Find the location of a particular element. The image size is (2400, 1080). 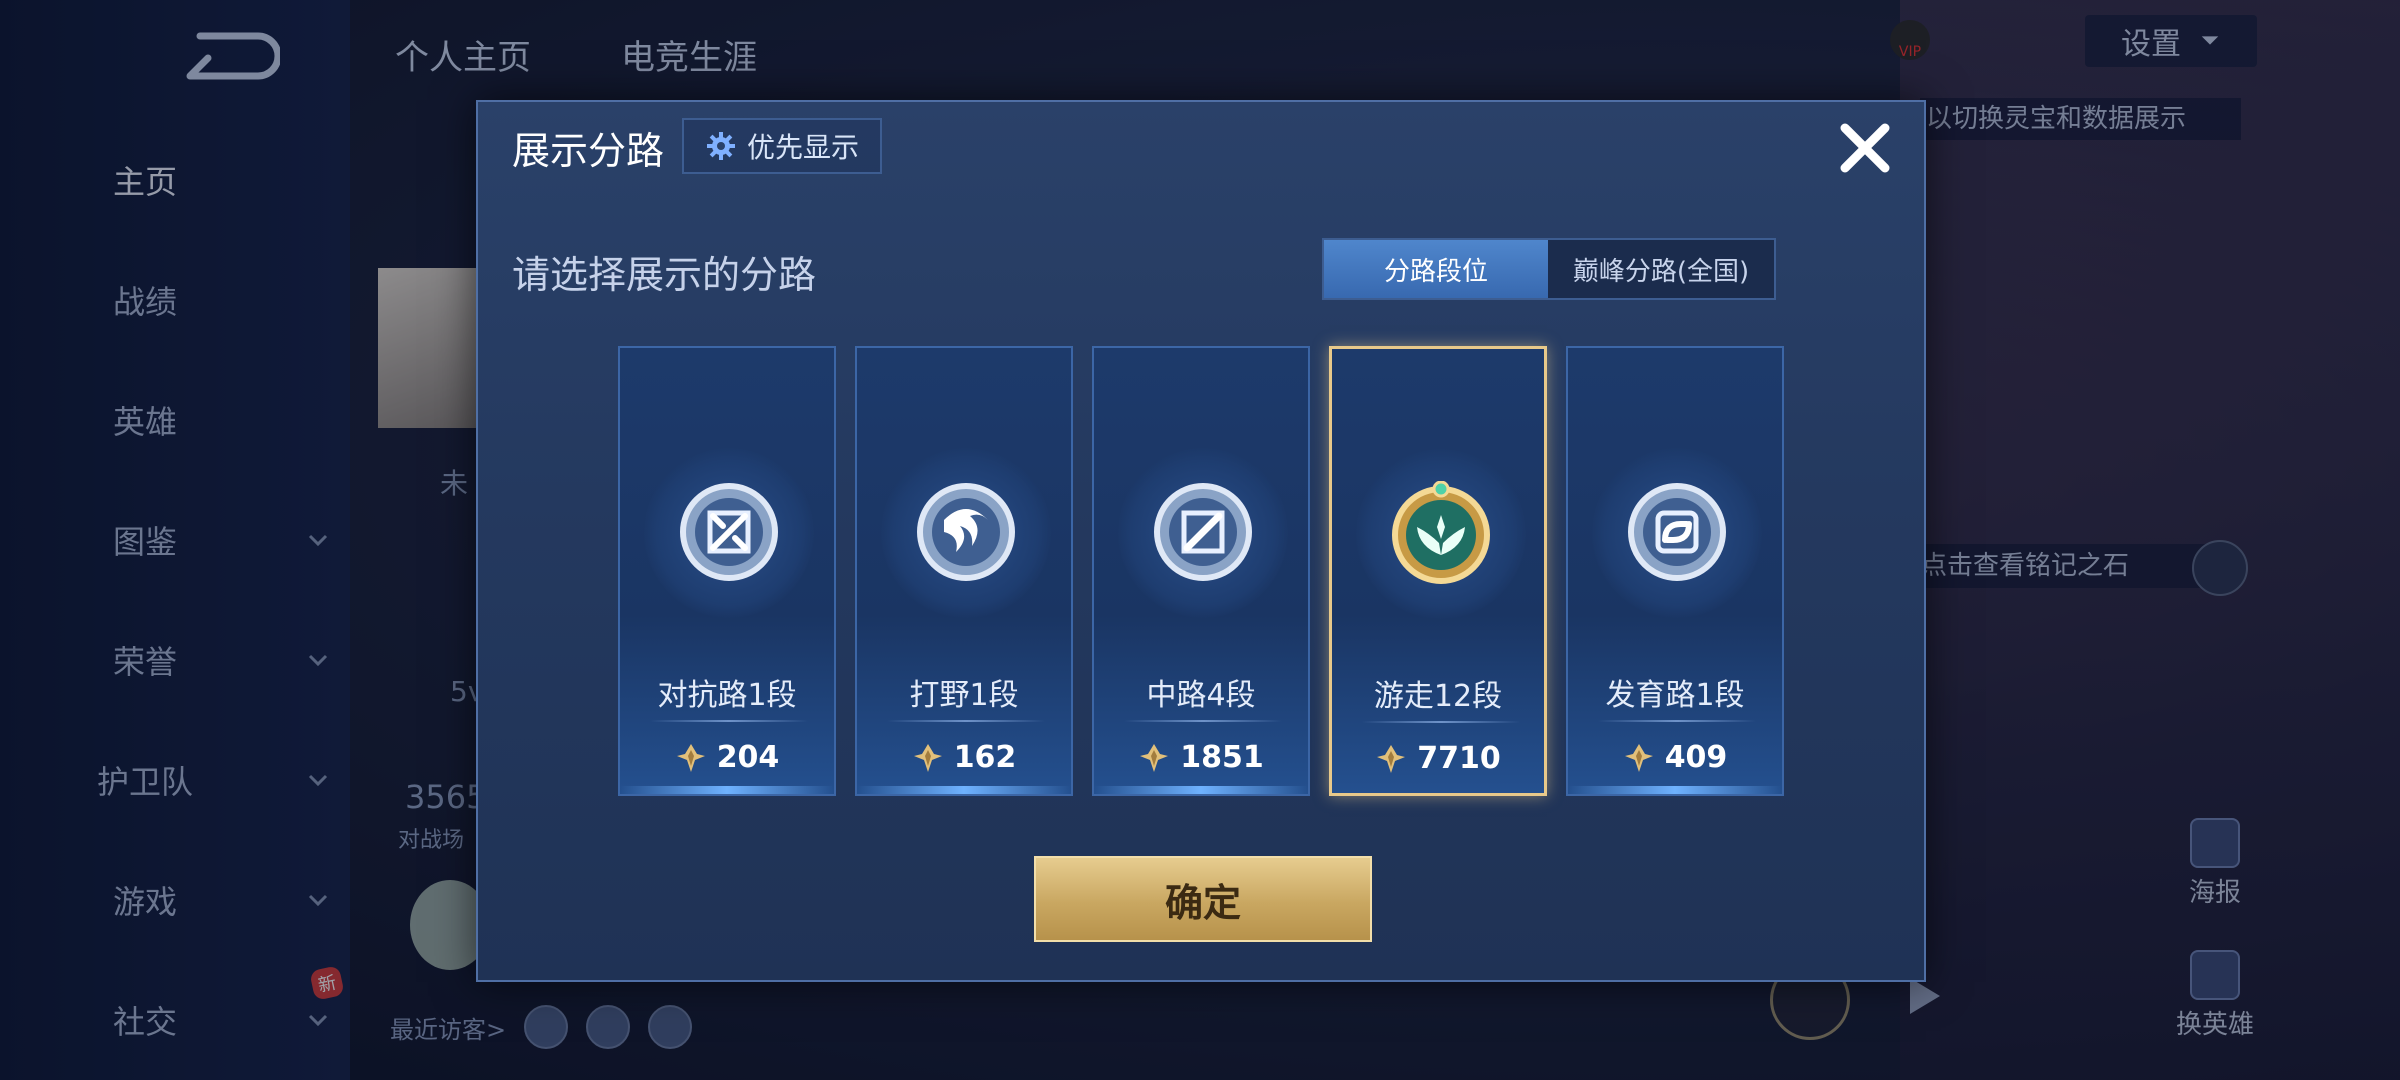

lane-score-value: 162 is located at coordinates (985, 757).